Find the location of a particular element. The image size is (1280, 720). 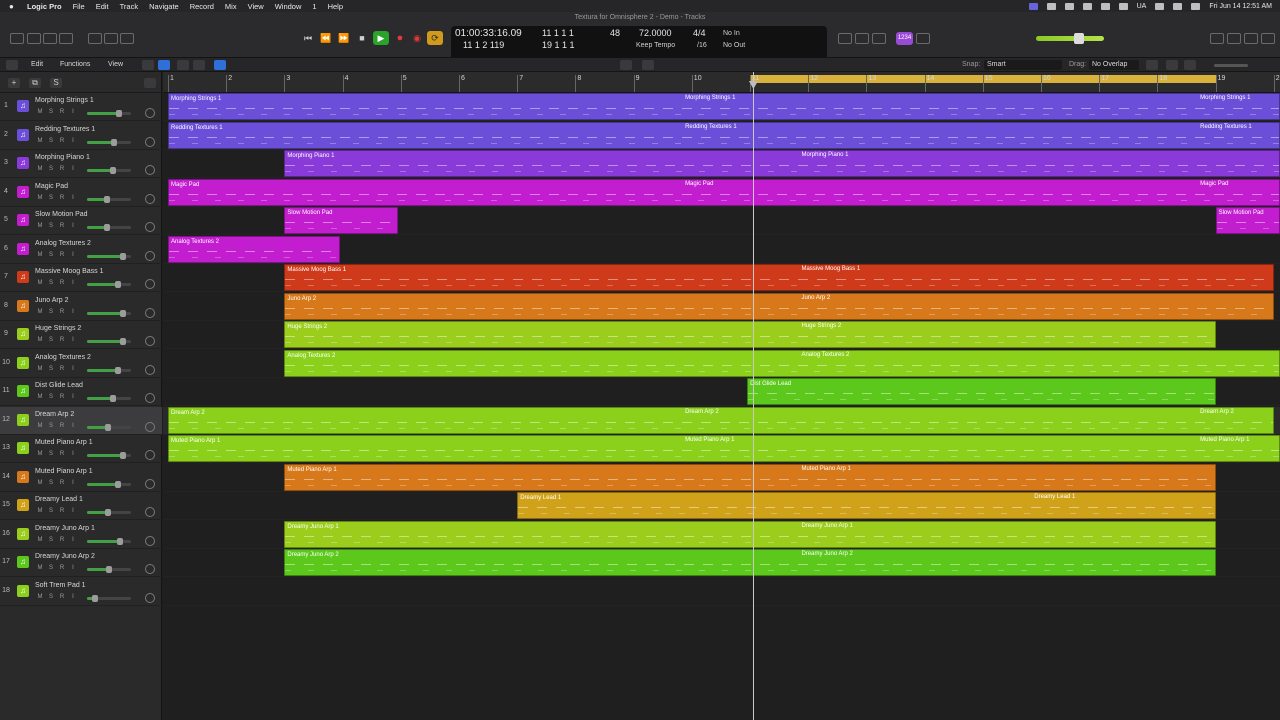

apple-menu-icon: ● is located at coordinates (14, 6).